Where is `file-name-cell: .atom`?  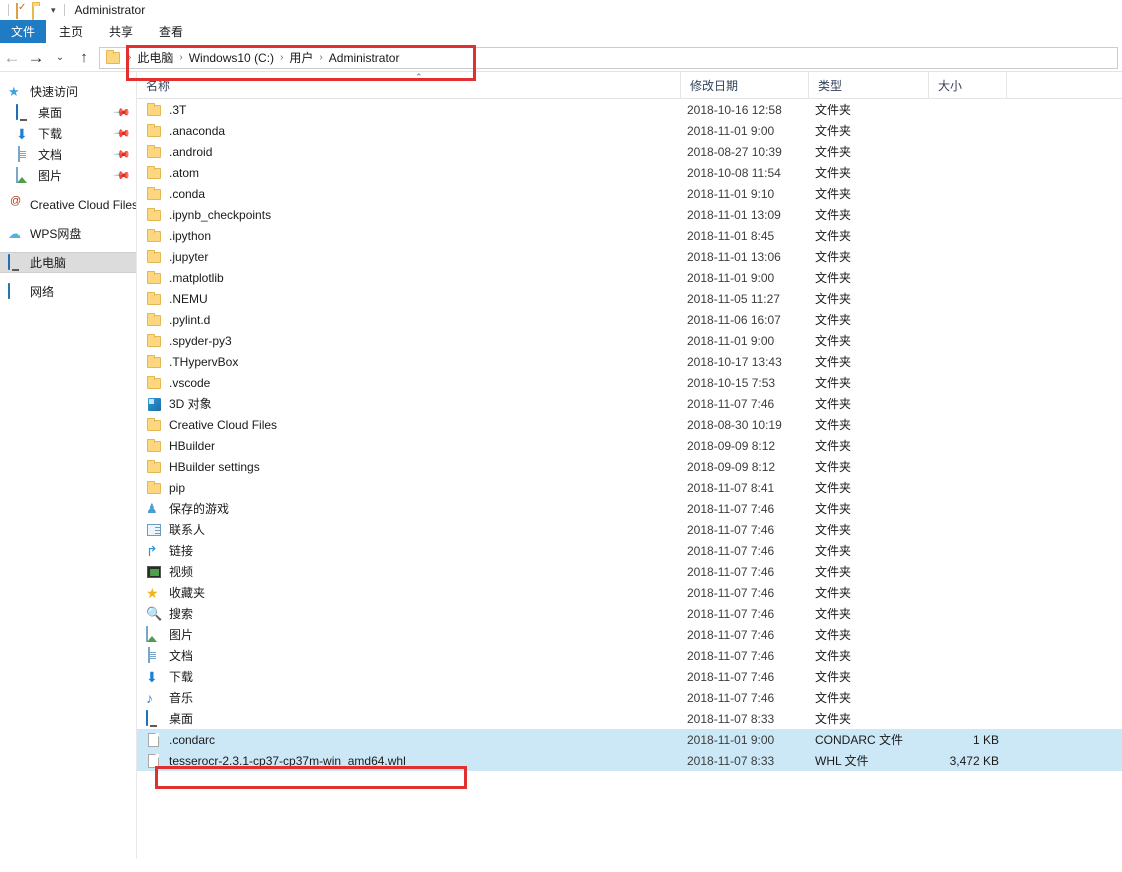 file-name-cell: .atom is located at coordinates (409, 172).